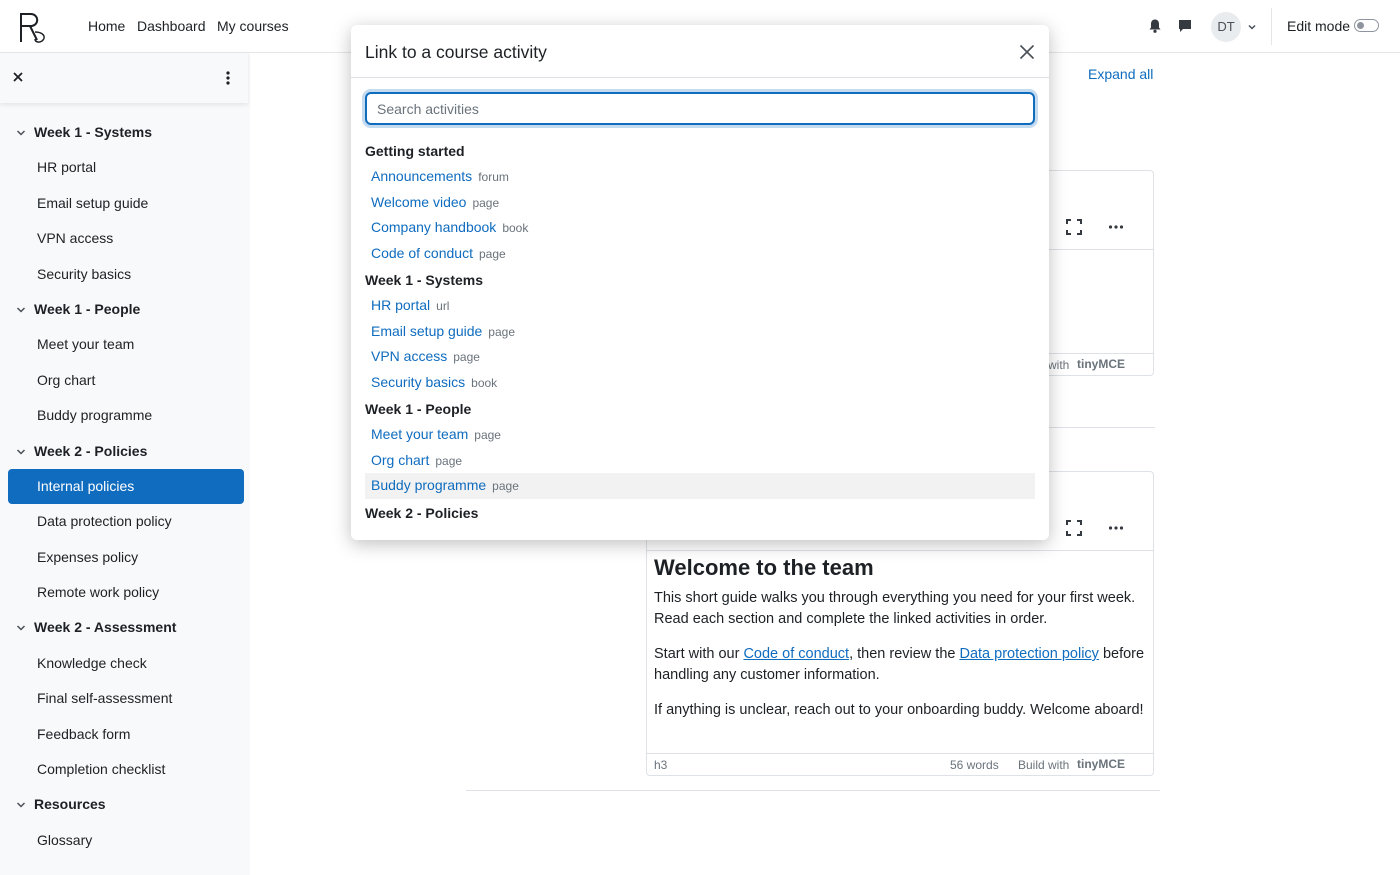  Describe the element at coordinates (84, 733) in the screenshot. I see `sidebar-item-label: Feedback form` at that location.